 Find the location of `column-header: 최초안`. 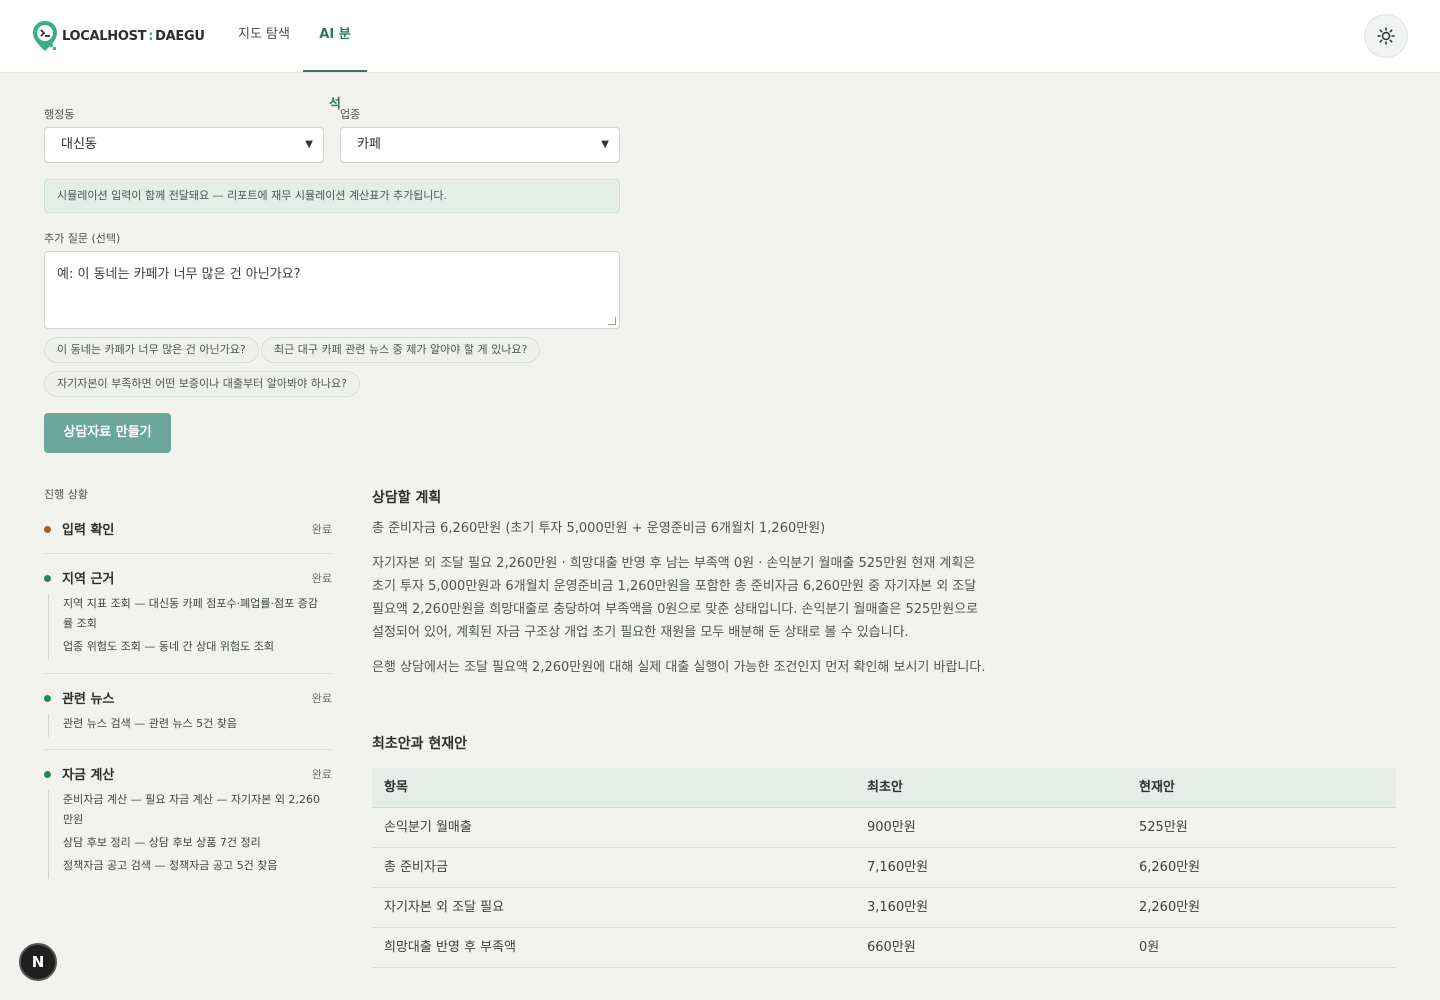

column-header: 최초안 is located at coordinates (885, 787).